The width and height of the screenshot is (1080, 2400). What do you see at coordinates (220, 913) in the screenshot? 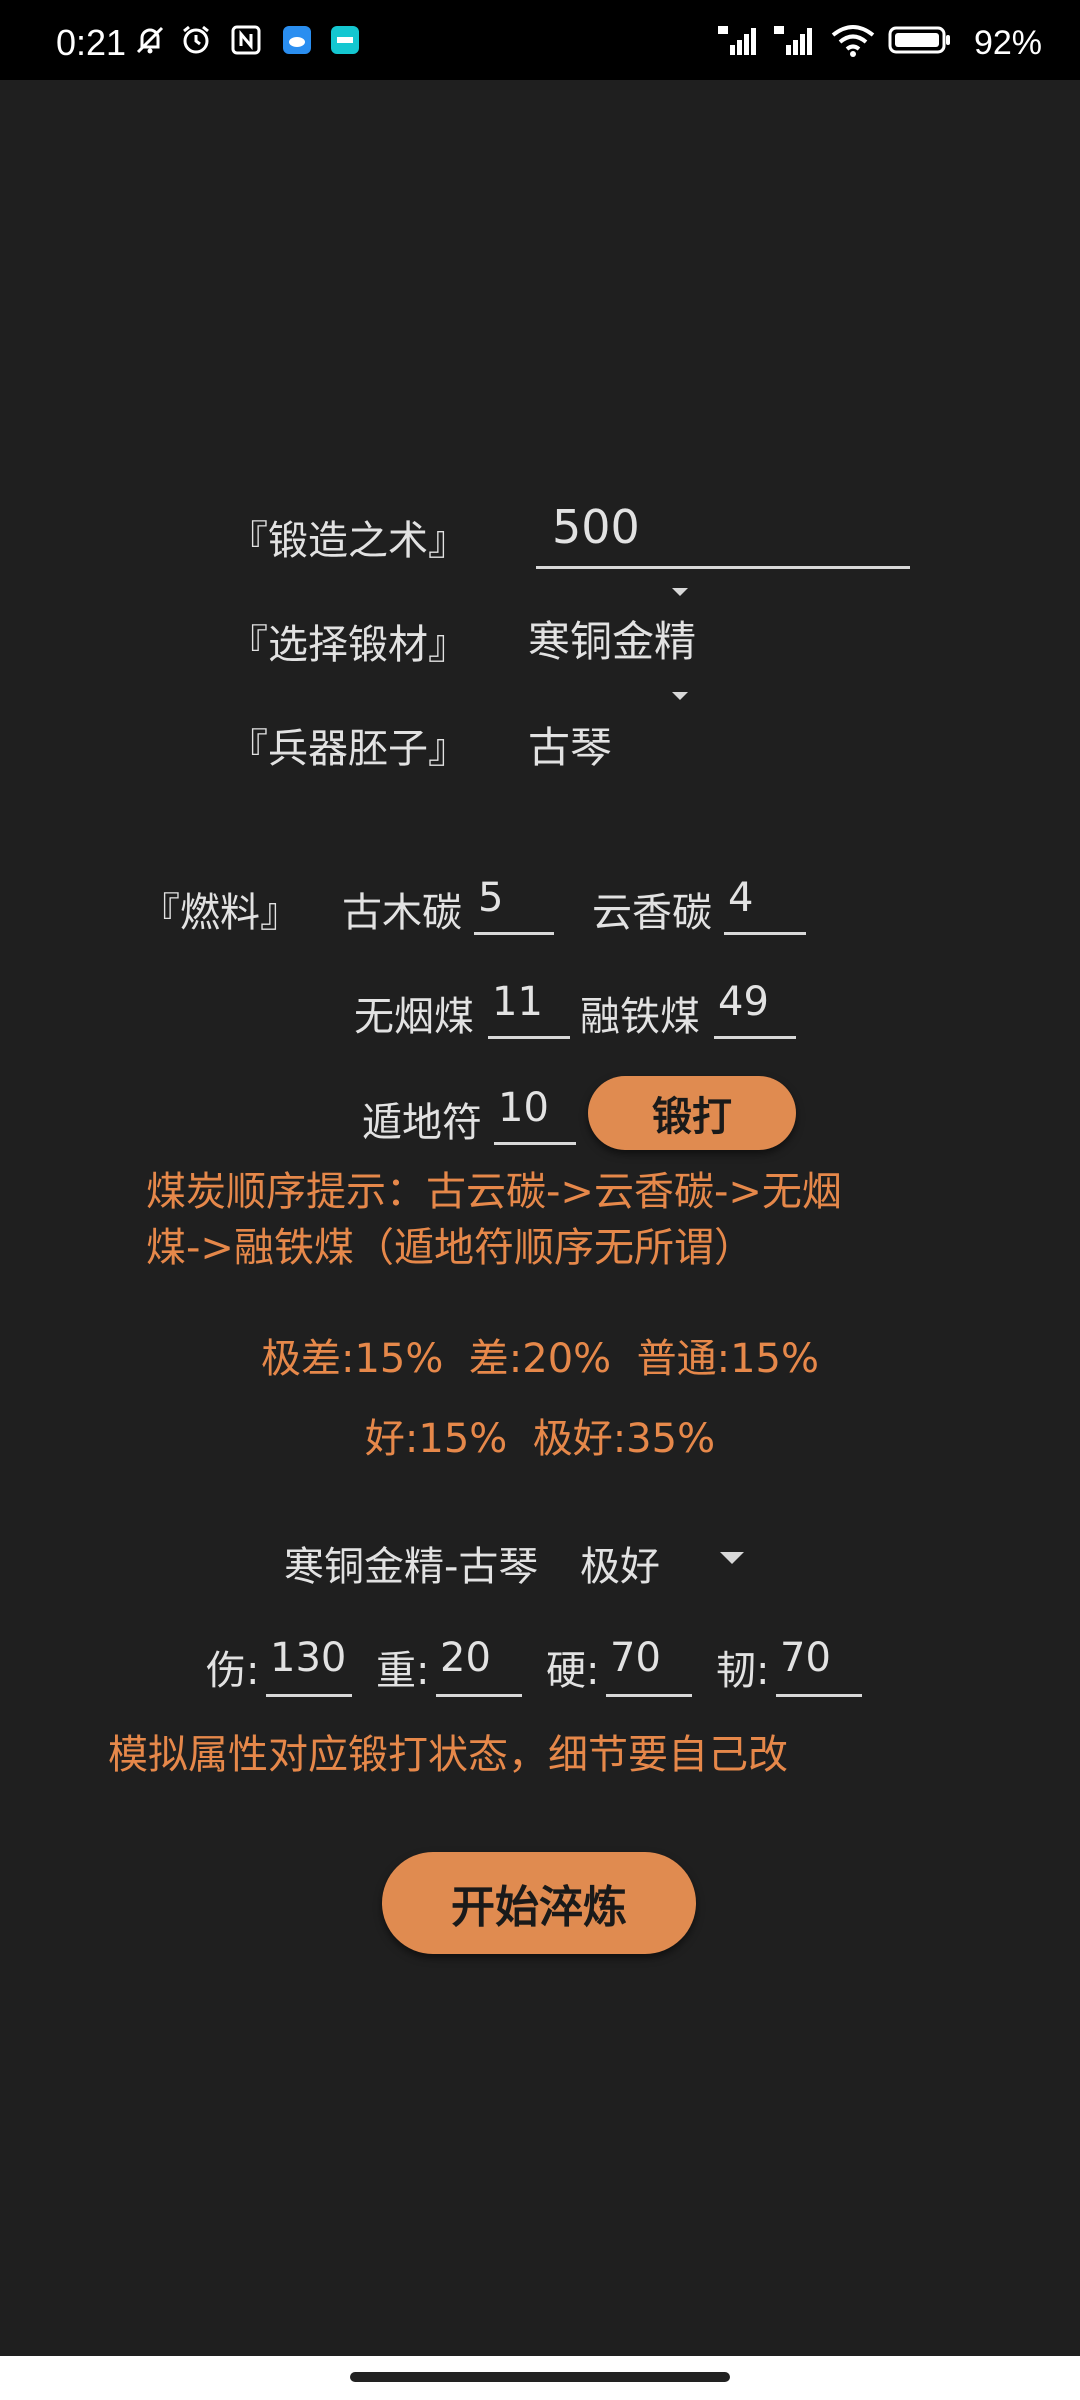
I see `fuel-label: 『燃料』` at bounding box center [220, 913].